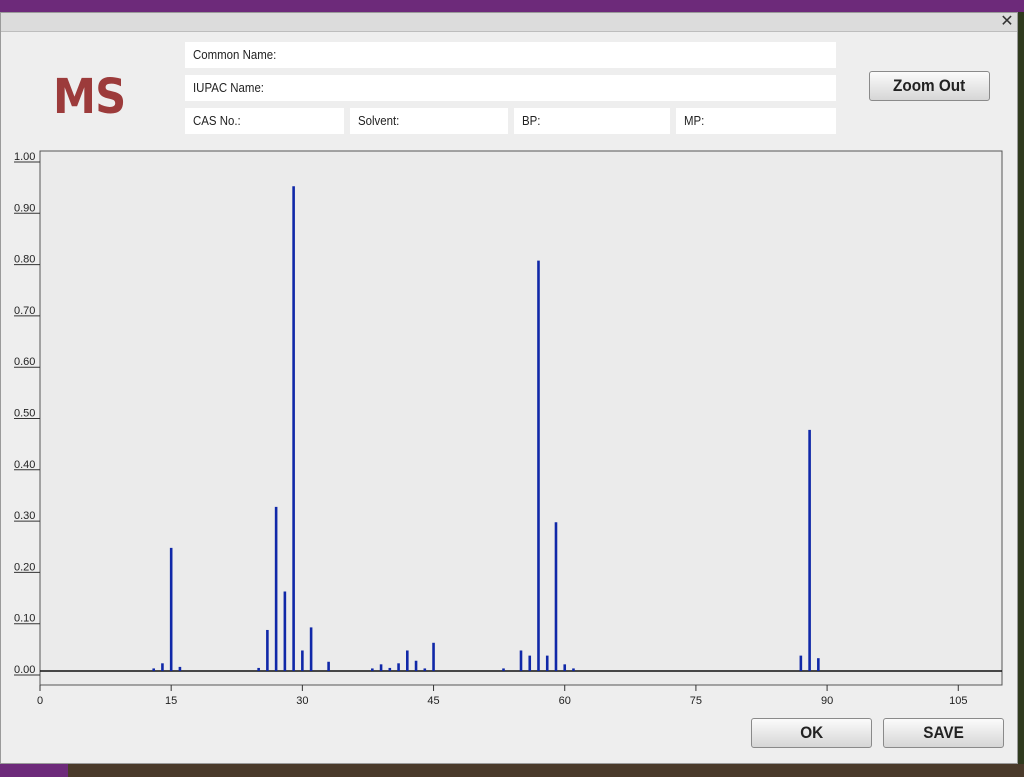  What do you see at coordinates (565, 701) in the screenshot?
I see `x-tick-label: 60` at bounding box center [565, 701].